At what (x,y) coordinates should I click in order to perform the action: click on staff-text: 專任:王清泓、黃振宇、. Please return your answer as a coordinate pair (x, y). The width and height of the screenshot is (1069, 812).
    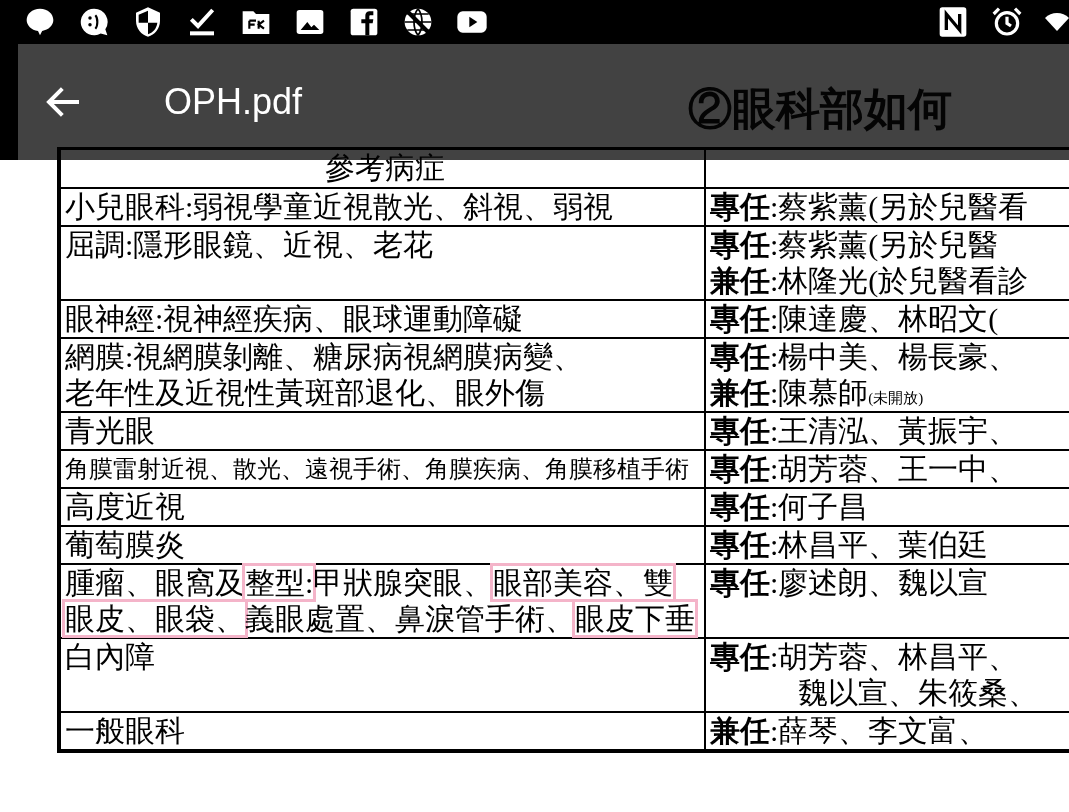
    Looking at the image, I should click on (865, 431).